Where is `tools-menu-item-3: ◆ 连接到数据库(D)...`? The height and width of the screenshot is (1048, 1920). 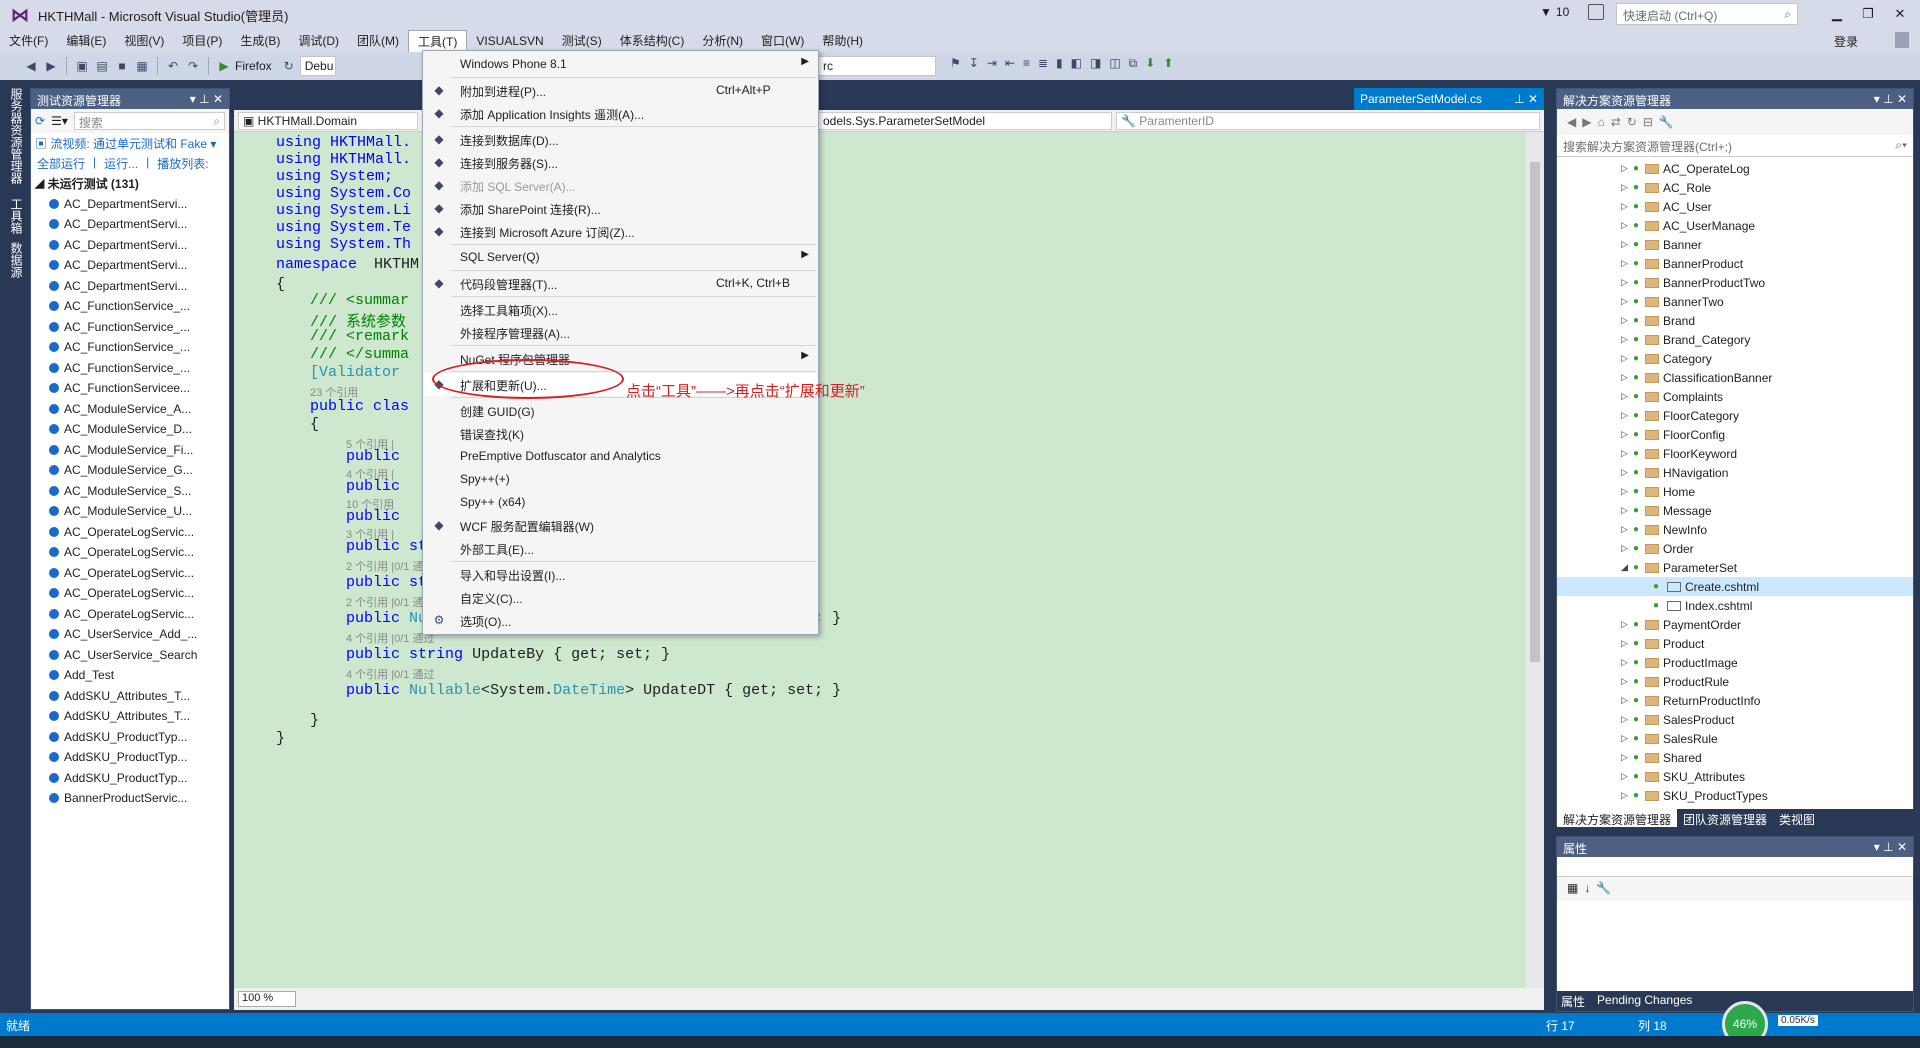 tools-menu-item-3: ◆ 连接到数据库(D)... is located at coordinates (620, 139).